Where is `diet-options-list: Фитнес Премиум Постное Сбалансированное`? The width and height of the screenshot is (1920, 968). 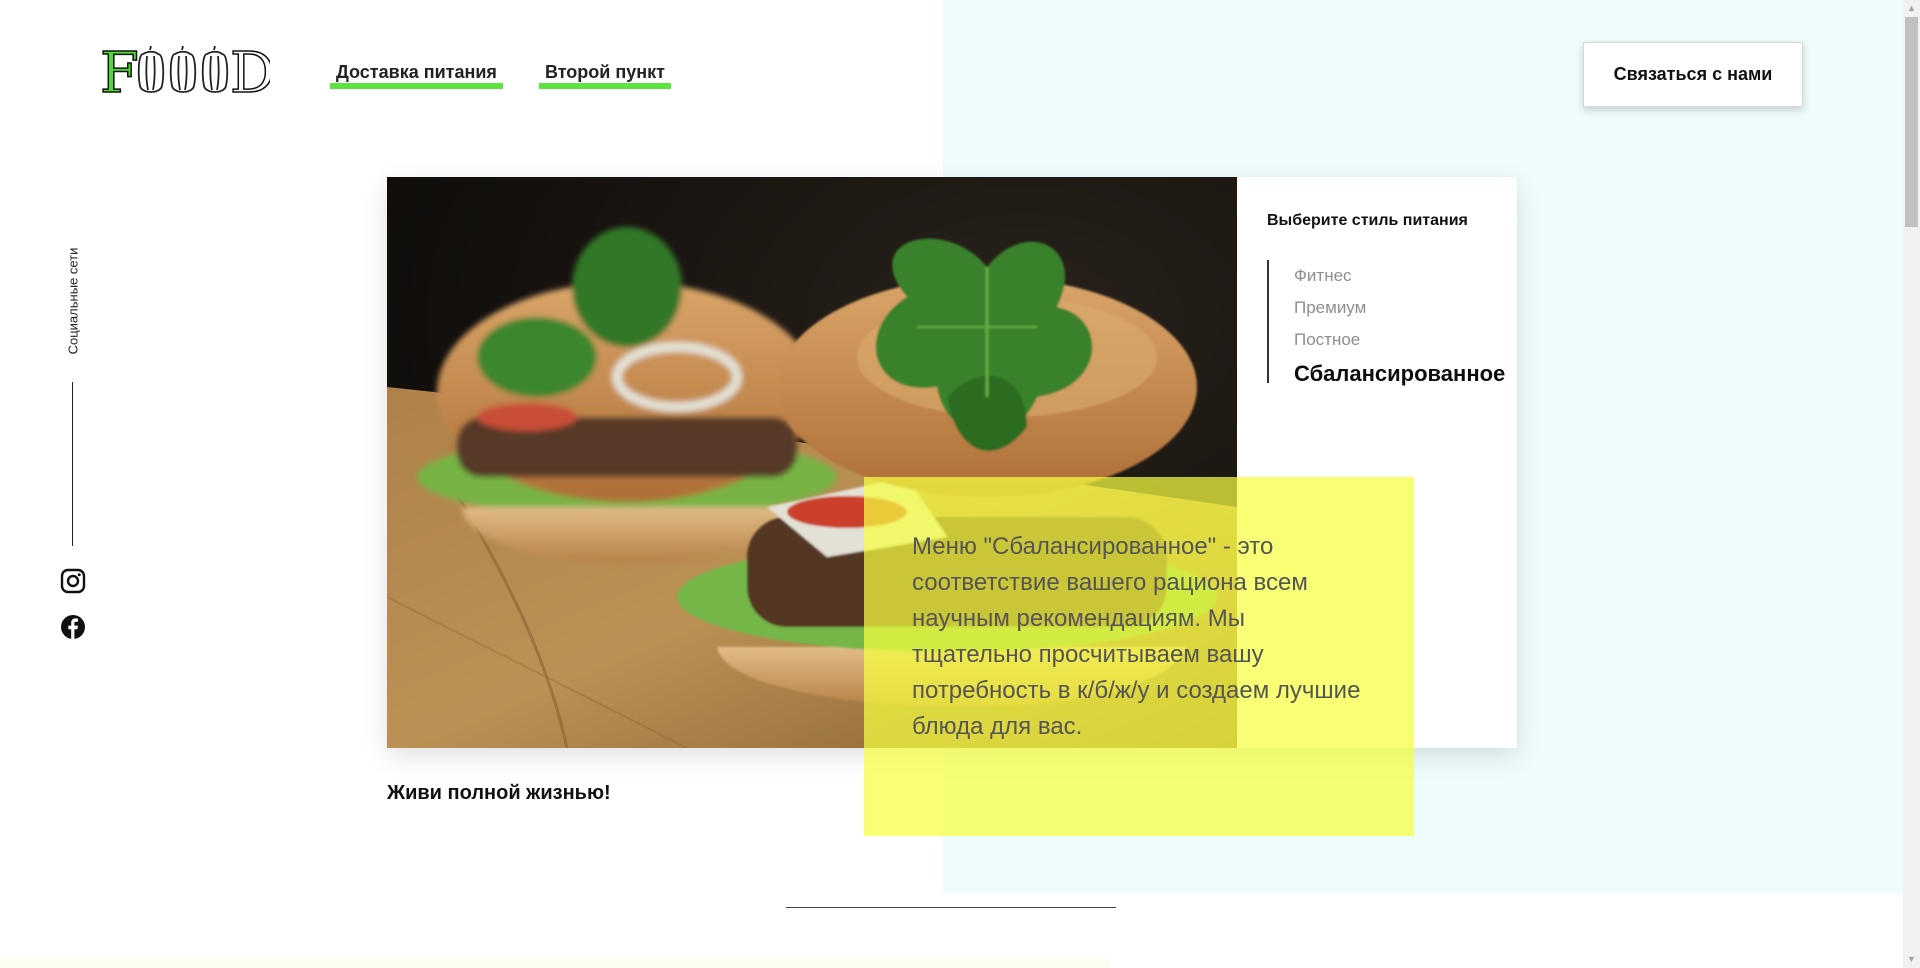
diet-options-list: Фитнес Премиум Постное Сбалансированное is located at coordinates (1387, 323).